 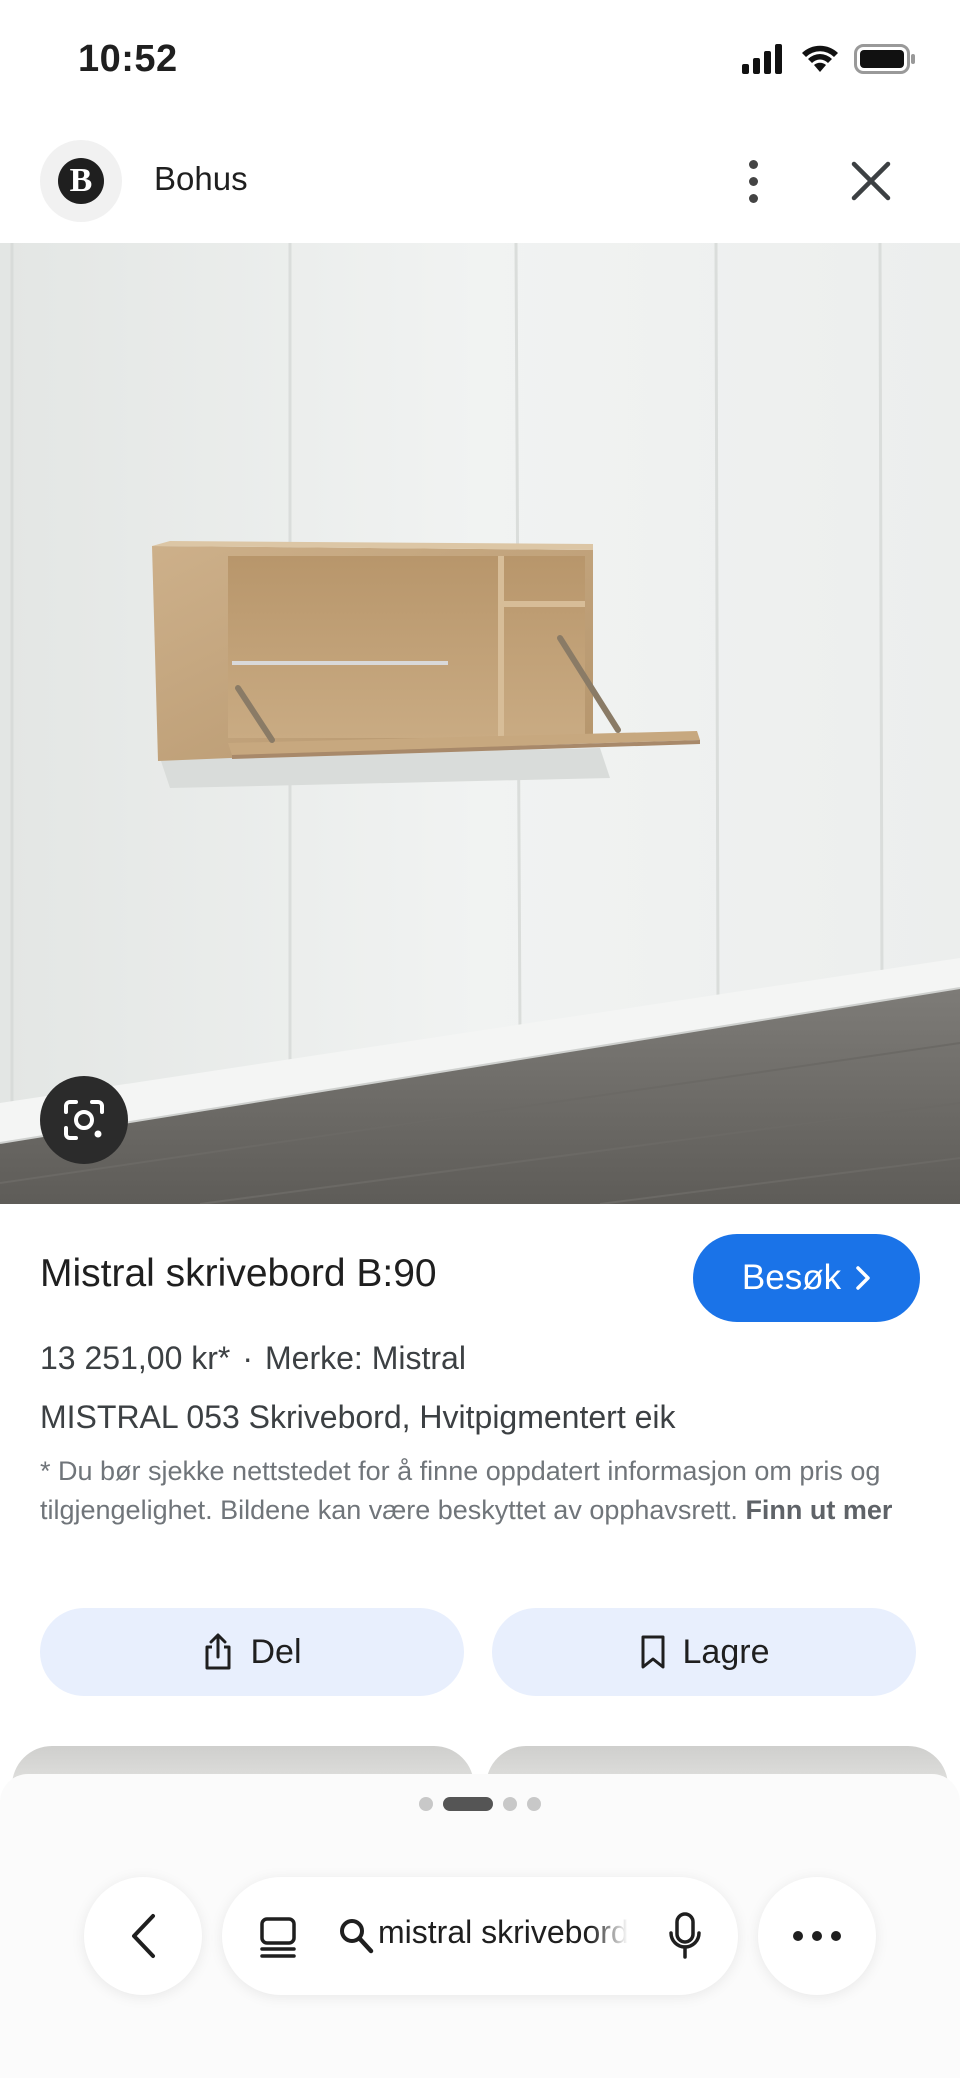 I want to click on more-options-button, so click(x=753, y=181).